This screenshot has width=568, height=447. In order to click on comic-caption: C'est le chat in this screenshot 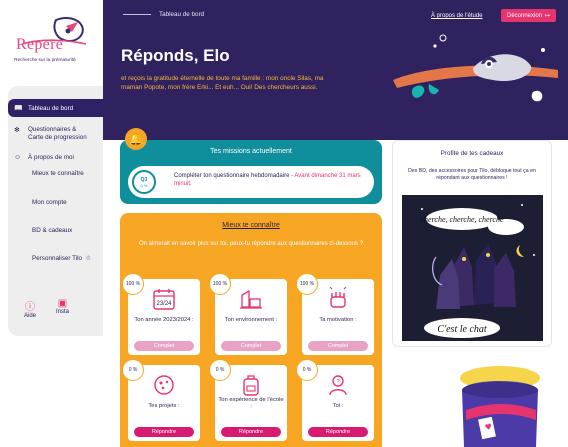, I will do `click(462, 329)`.